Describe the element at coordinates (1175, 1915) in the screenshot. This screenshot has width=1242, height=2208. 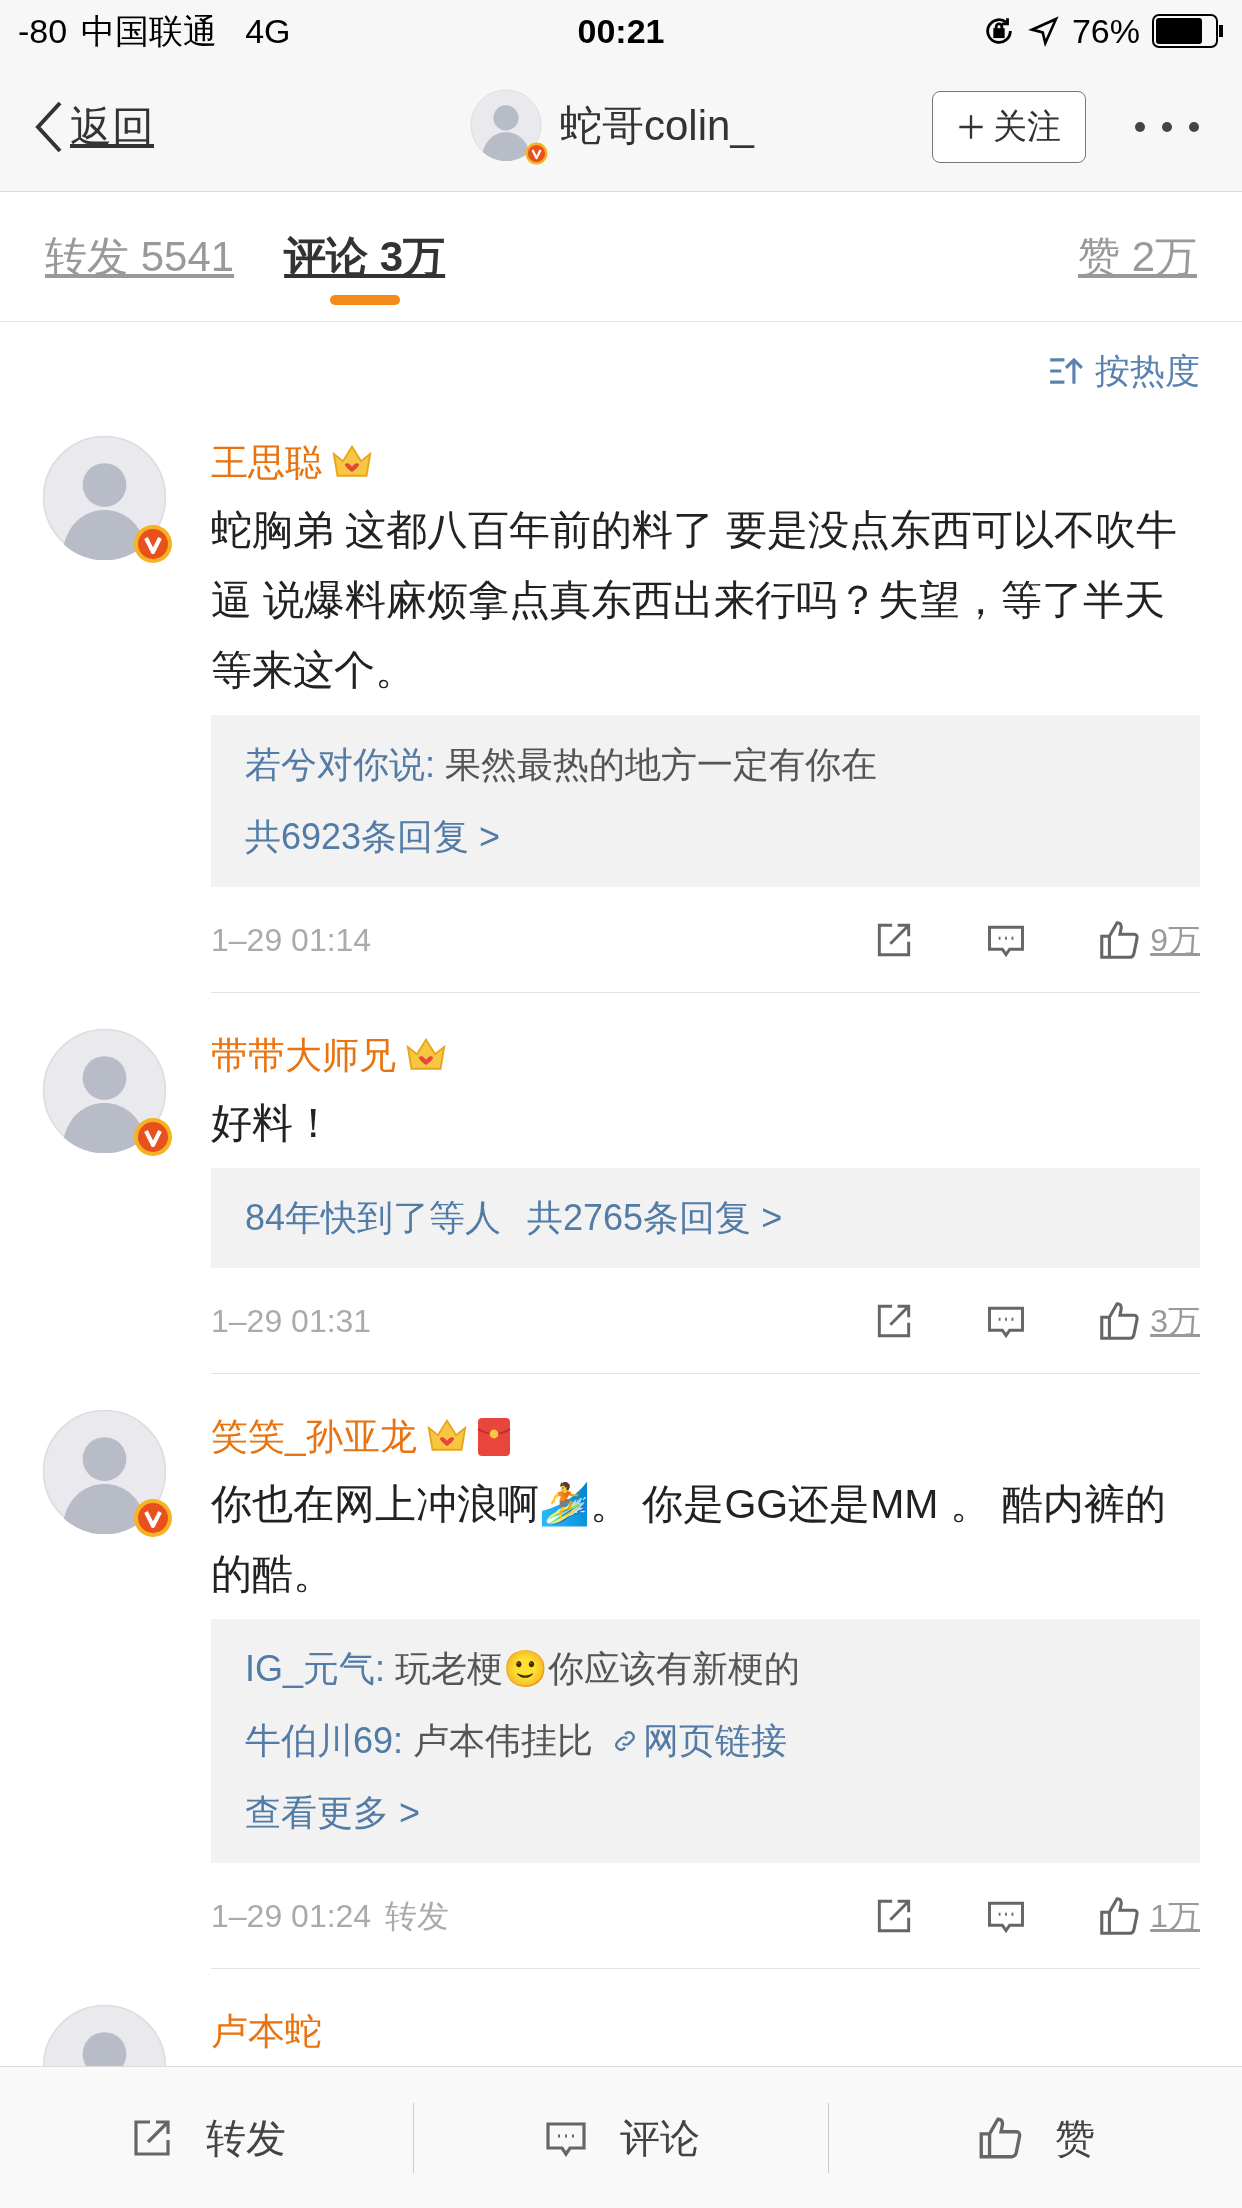
I see `like-count: 1万` at that location.